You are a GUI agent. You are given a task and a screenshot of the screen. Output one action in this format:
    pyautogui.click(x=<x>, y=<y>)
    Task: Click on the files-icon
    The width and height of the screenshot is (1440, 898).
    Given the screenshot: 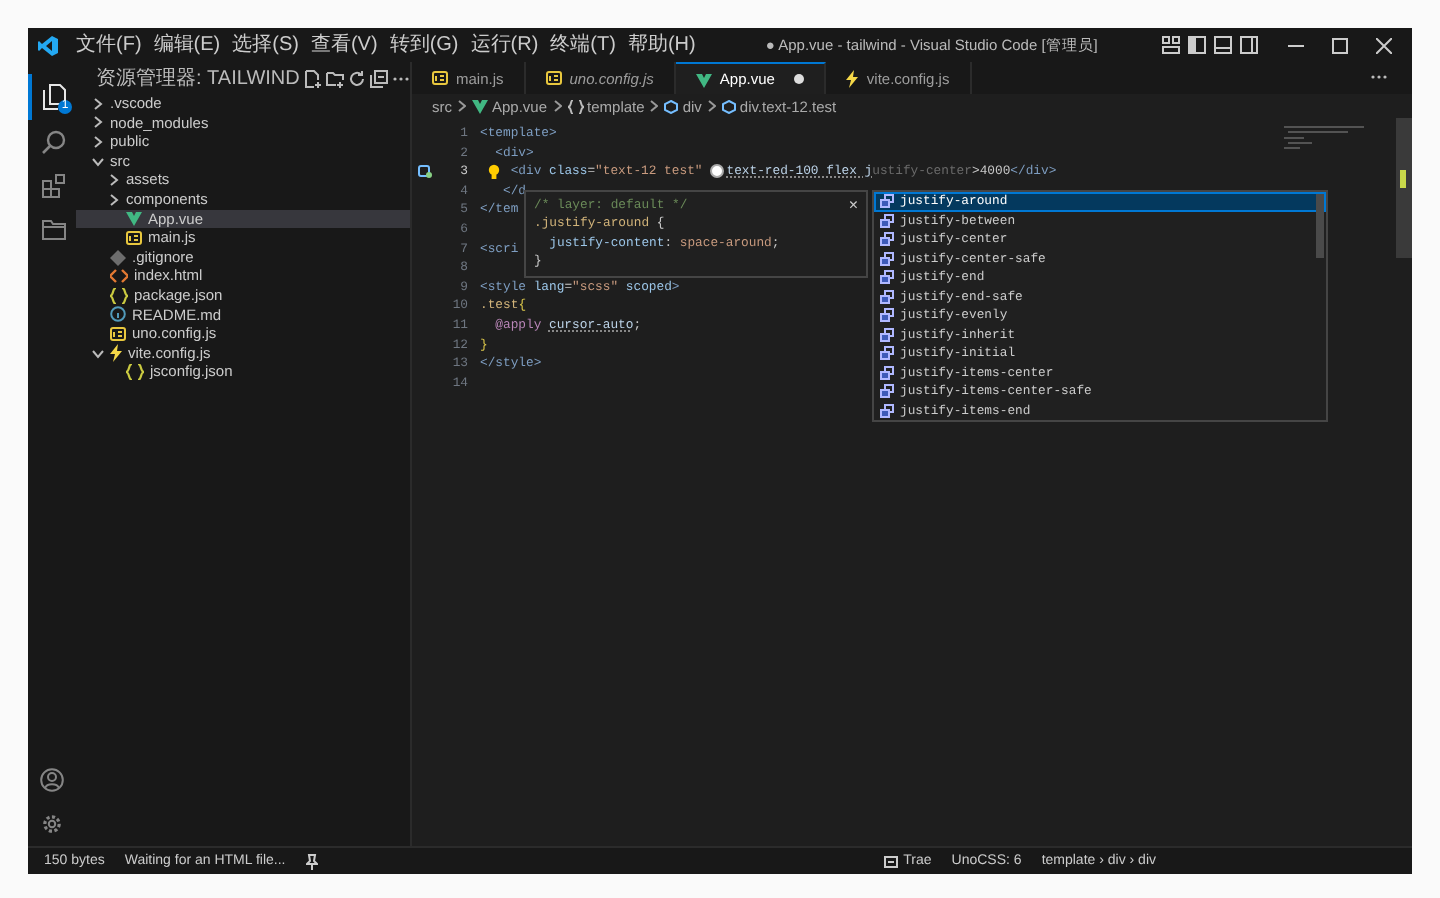 What is the action you would take?
    pyautogui.click(x=54, y=97)
    